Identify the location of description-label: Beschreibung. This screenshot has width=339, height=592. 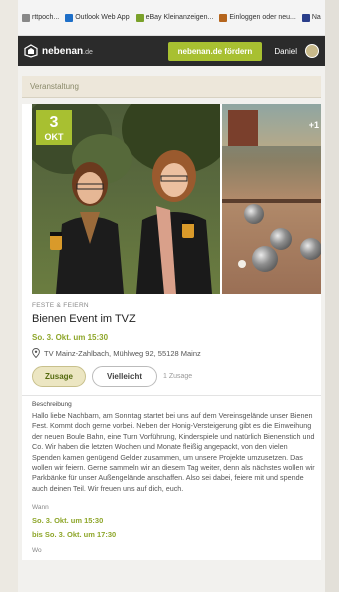
(52, 404).